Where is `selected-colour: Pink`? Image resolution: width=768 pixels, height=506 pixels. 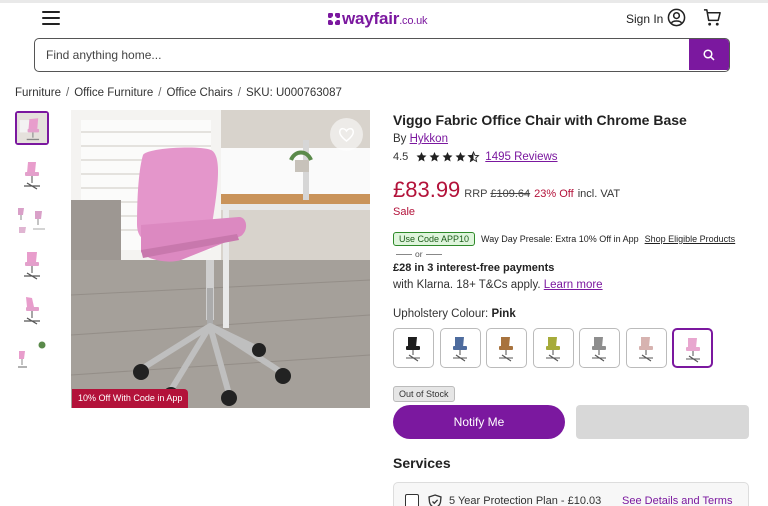
selected-colour: Pink is located at coordinates (503, 314).